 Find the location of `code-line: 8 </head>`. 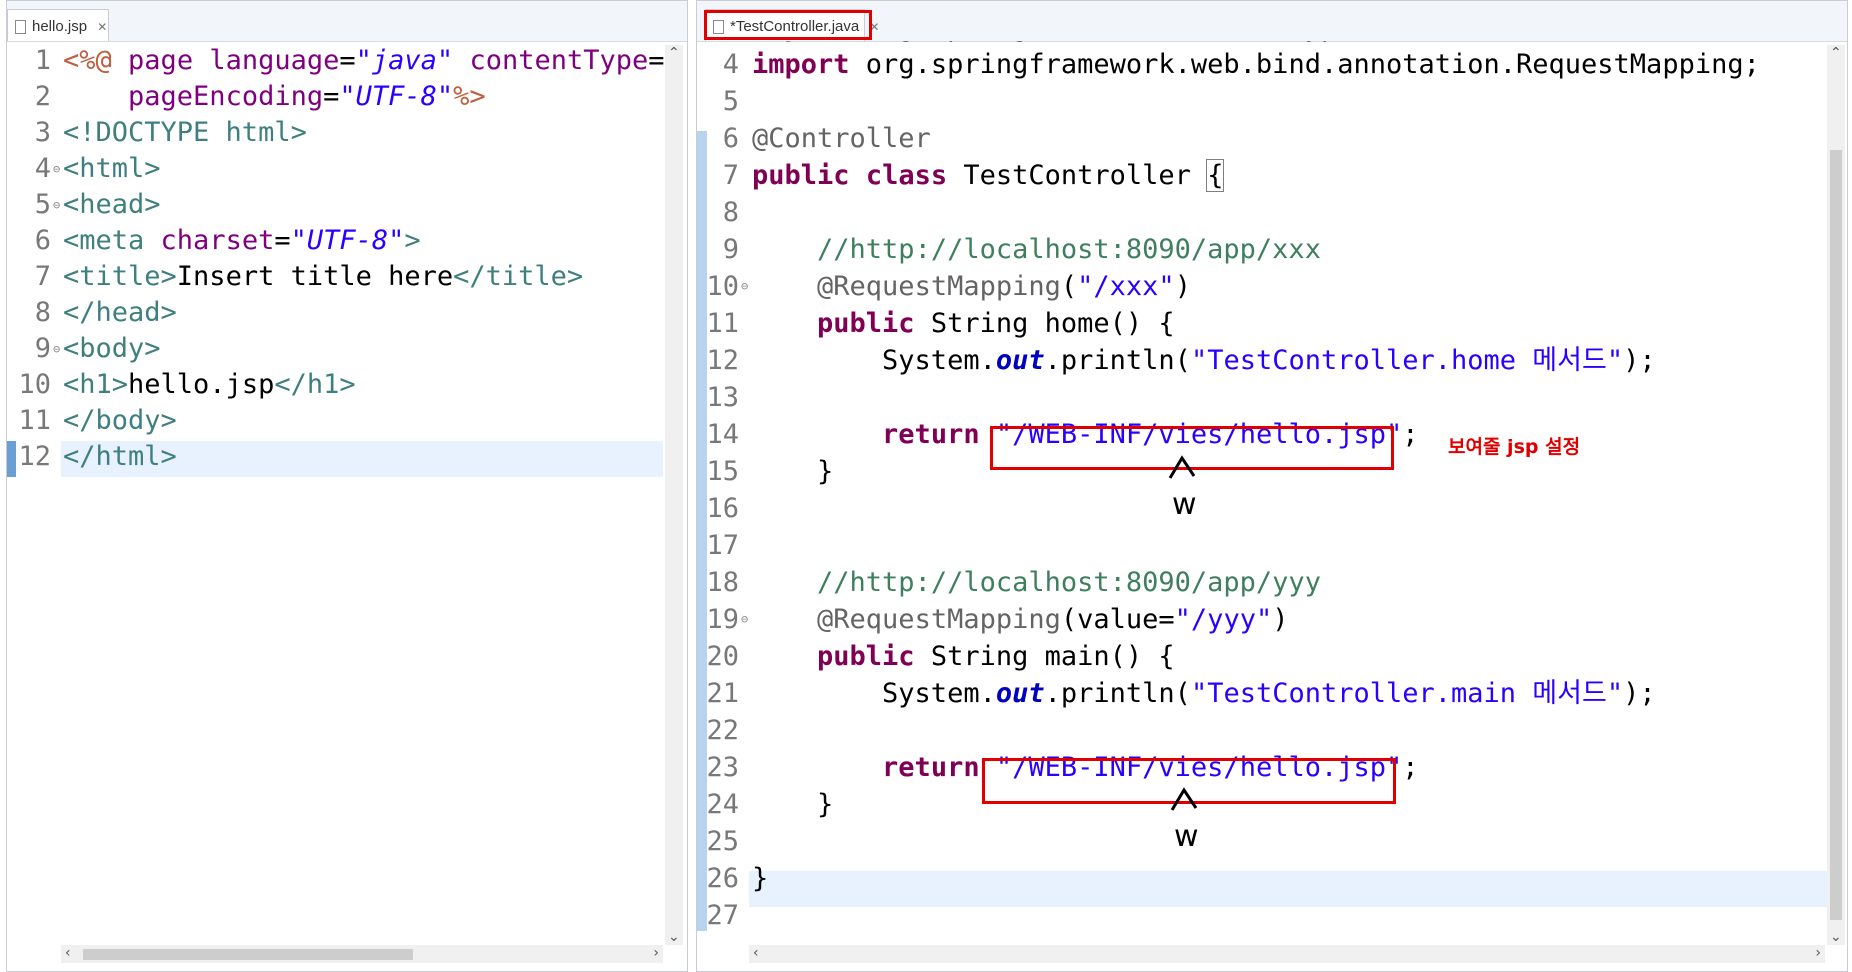

code-line: 8 </head> is located at coordinates (347, 313).